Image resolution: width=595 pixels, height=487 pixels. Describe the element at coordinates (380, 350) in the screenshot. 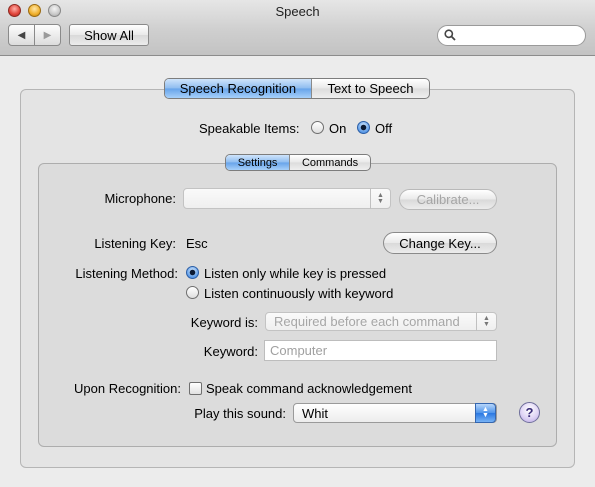

I see `keyword-field: Computer` at that location.